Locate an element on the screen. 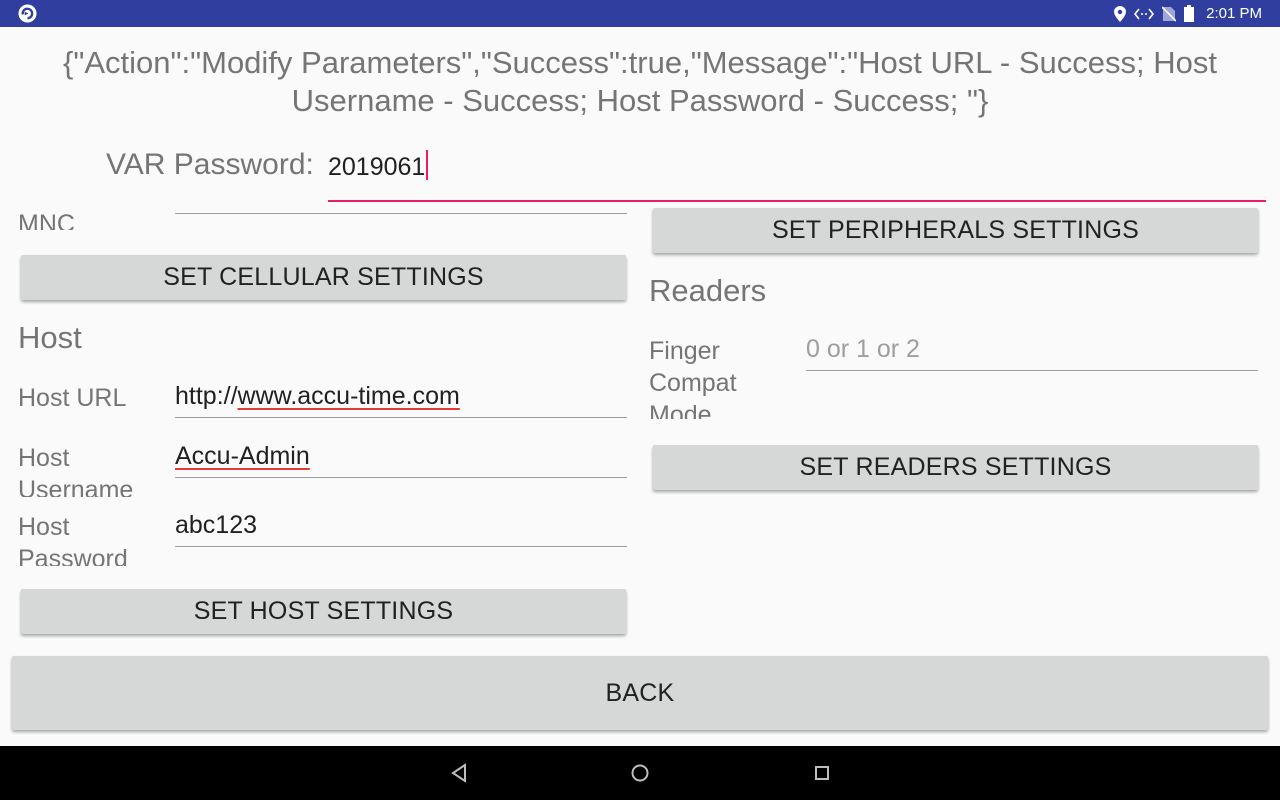  finger-compat-mode-input: 0 or 1 or 2 is located at coordinates (863, 349).